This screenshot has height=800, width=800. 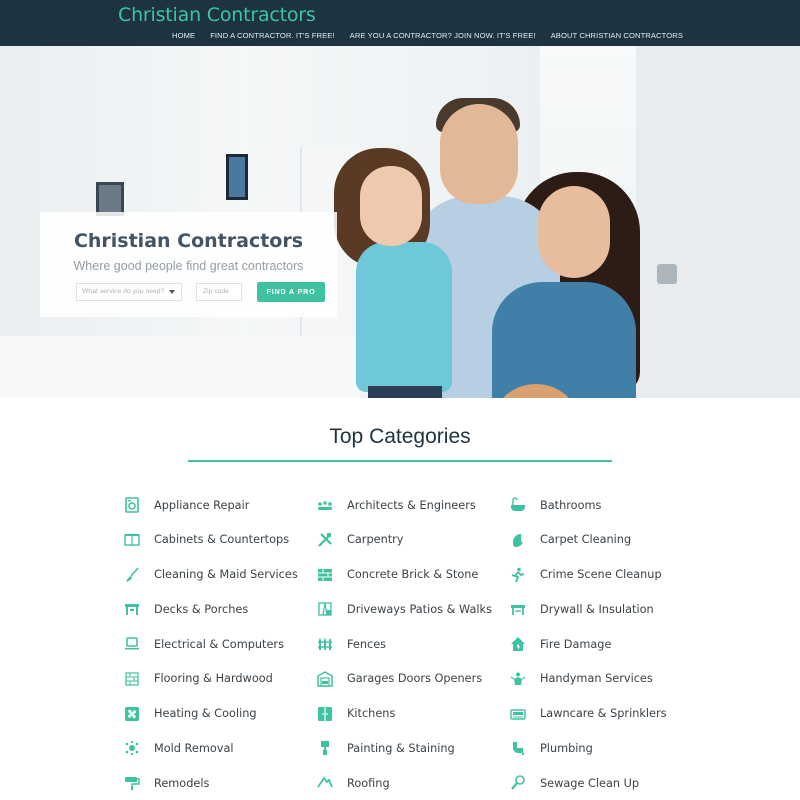 I want to click on category-item: Electrical & Computers, so click(x=204, y=644).